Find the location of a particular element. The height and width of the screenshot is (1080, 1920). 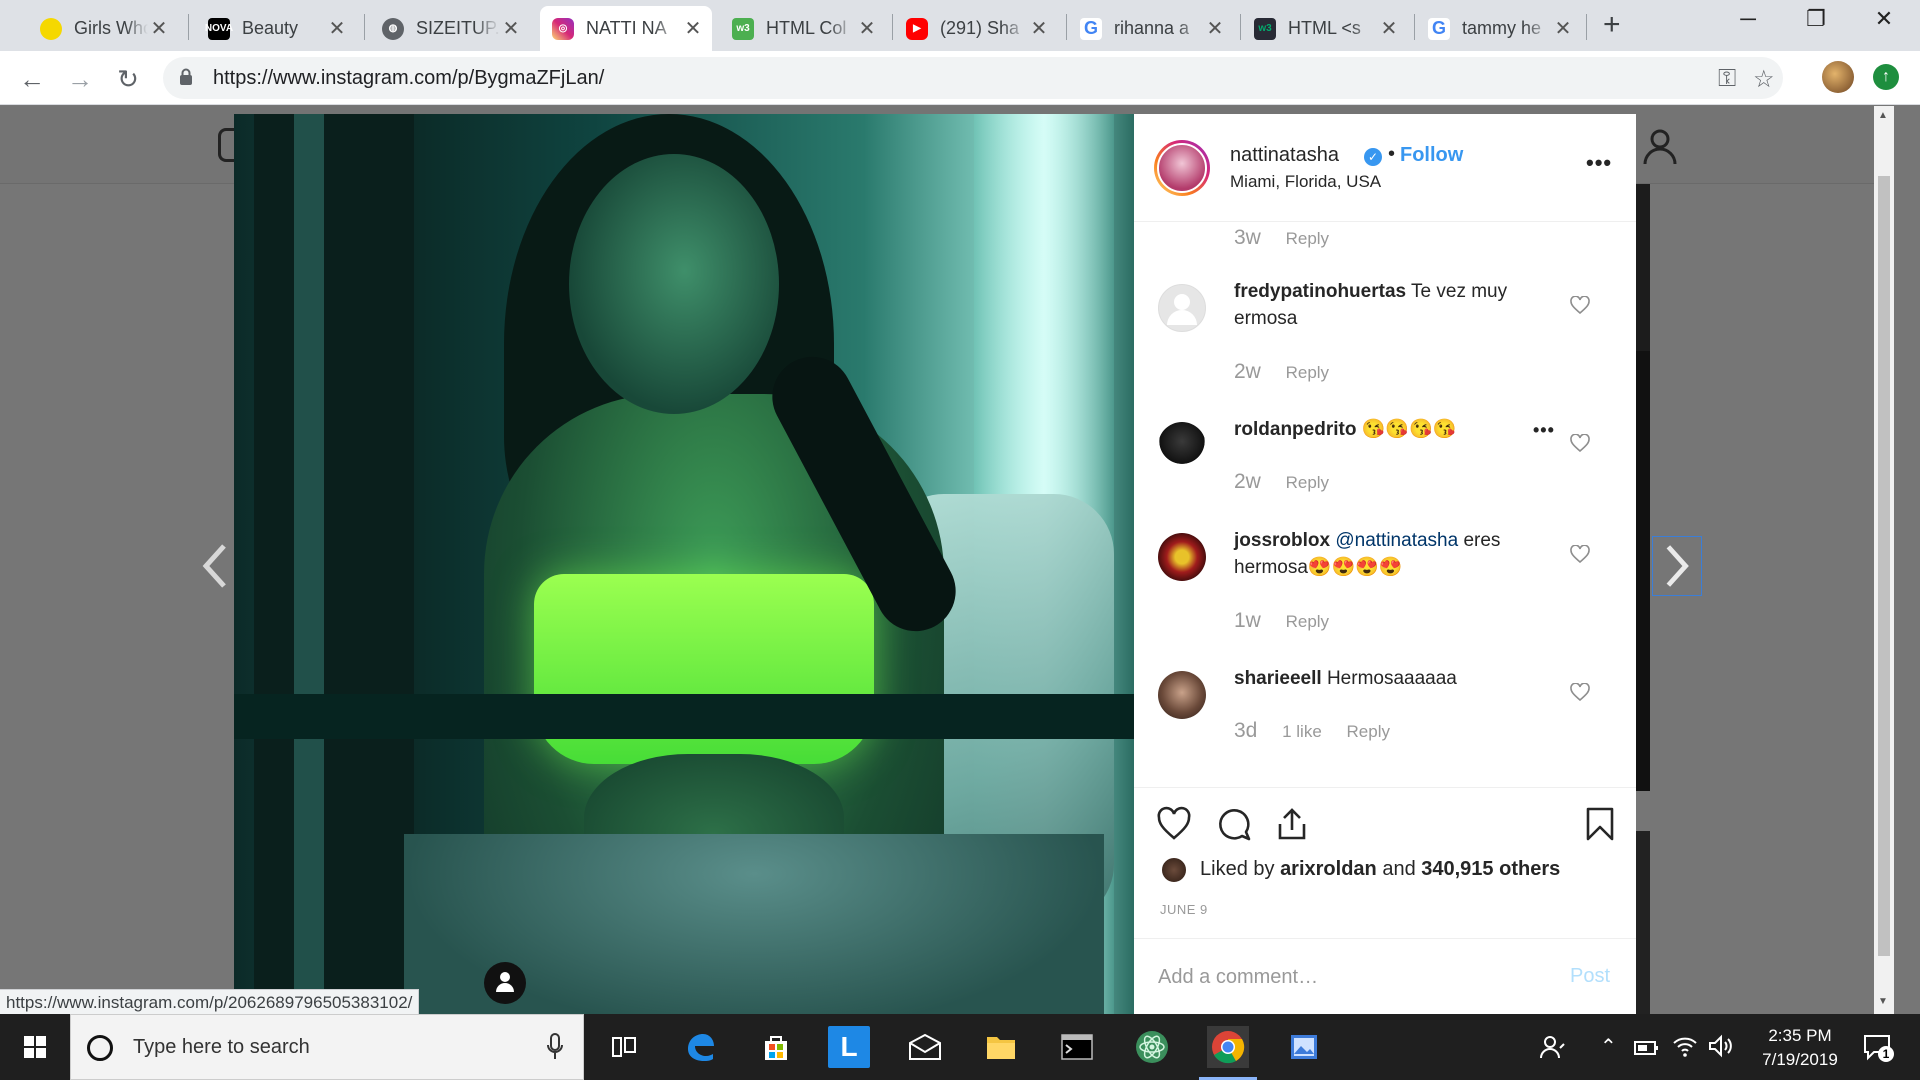

scrollbar-thumb is located at coordinates (1884, 566).